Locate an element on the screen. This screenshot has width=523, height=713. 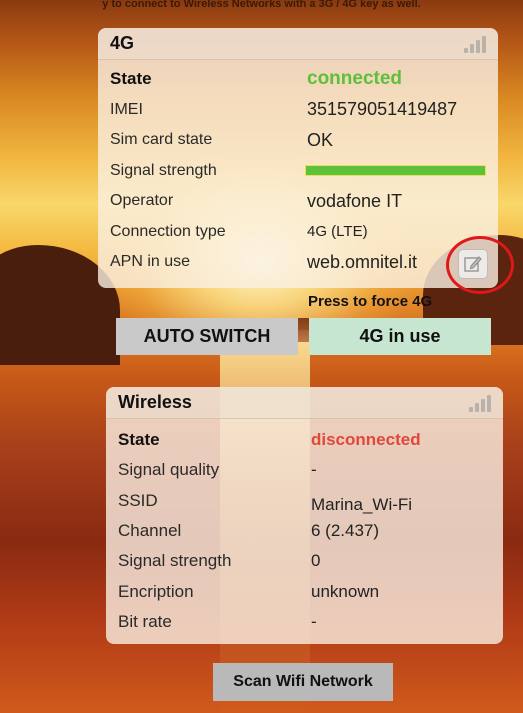
auto-switch-button: AUTO SWITCH is located at coordinates (207, 336).